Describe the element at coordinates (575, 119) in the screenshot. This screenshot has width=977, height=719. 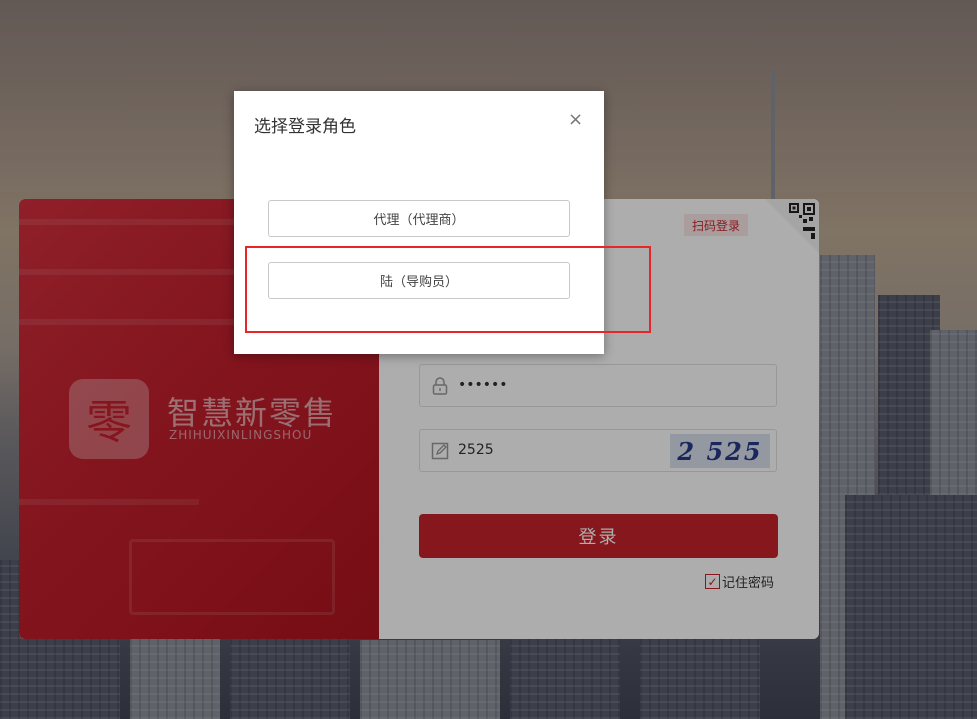
I see `close-icon: ×` at that location.